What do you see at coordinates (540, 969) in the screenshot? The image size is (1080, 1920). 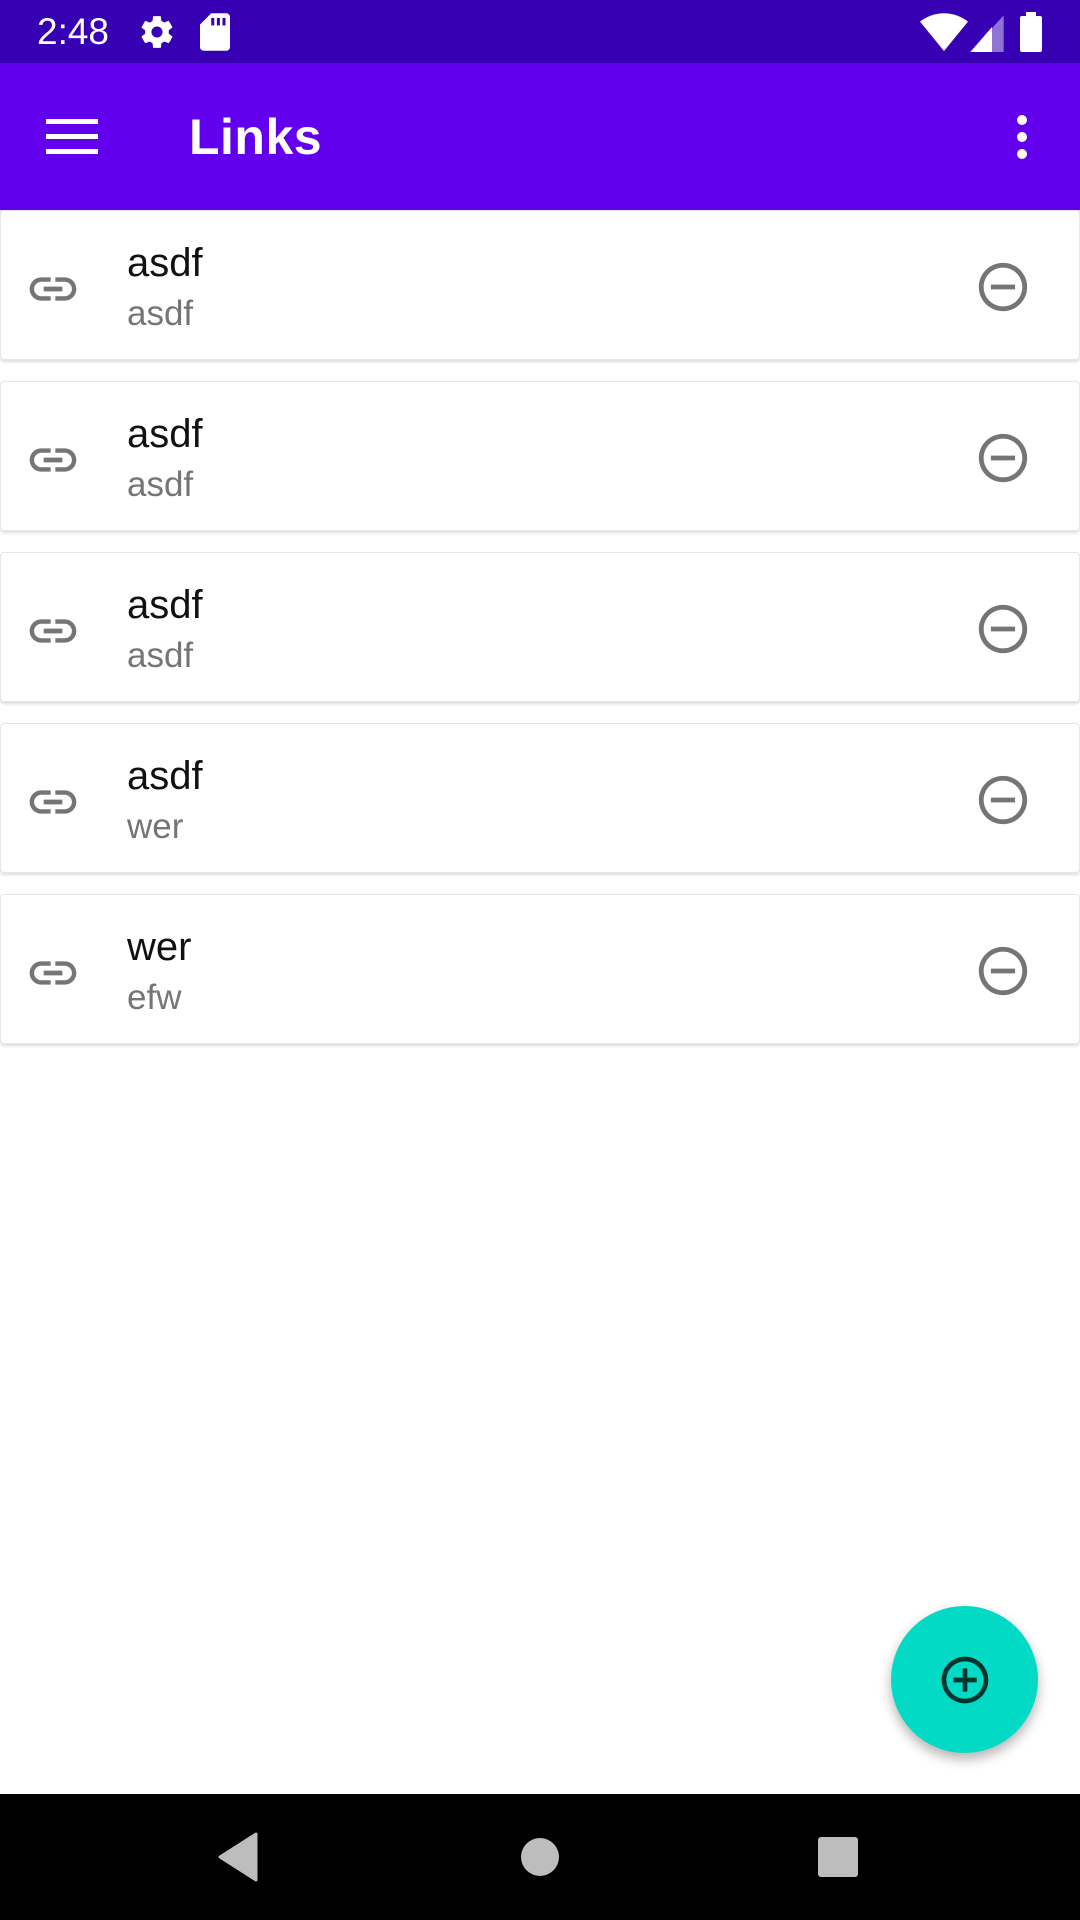 I see `list-item: wer efw` at bounding box center [540, 969].